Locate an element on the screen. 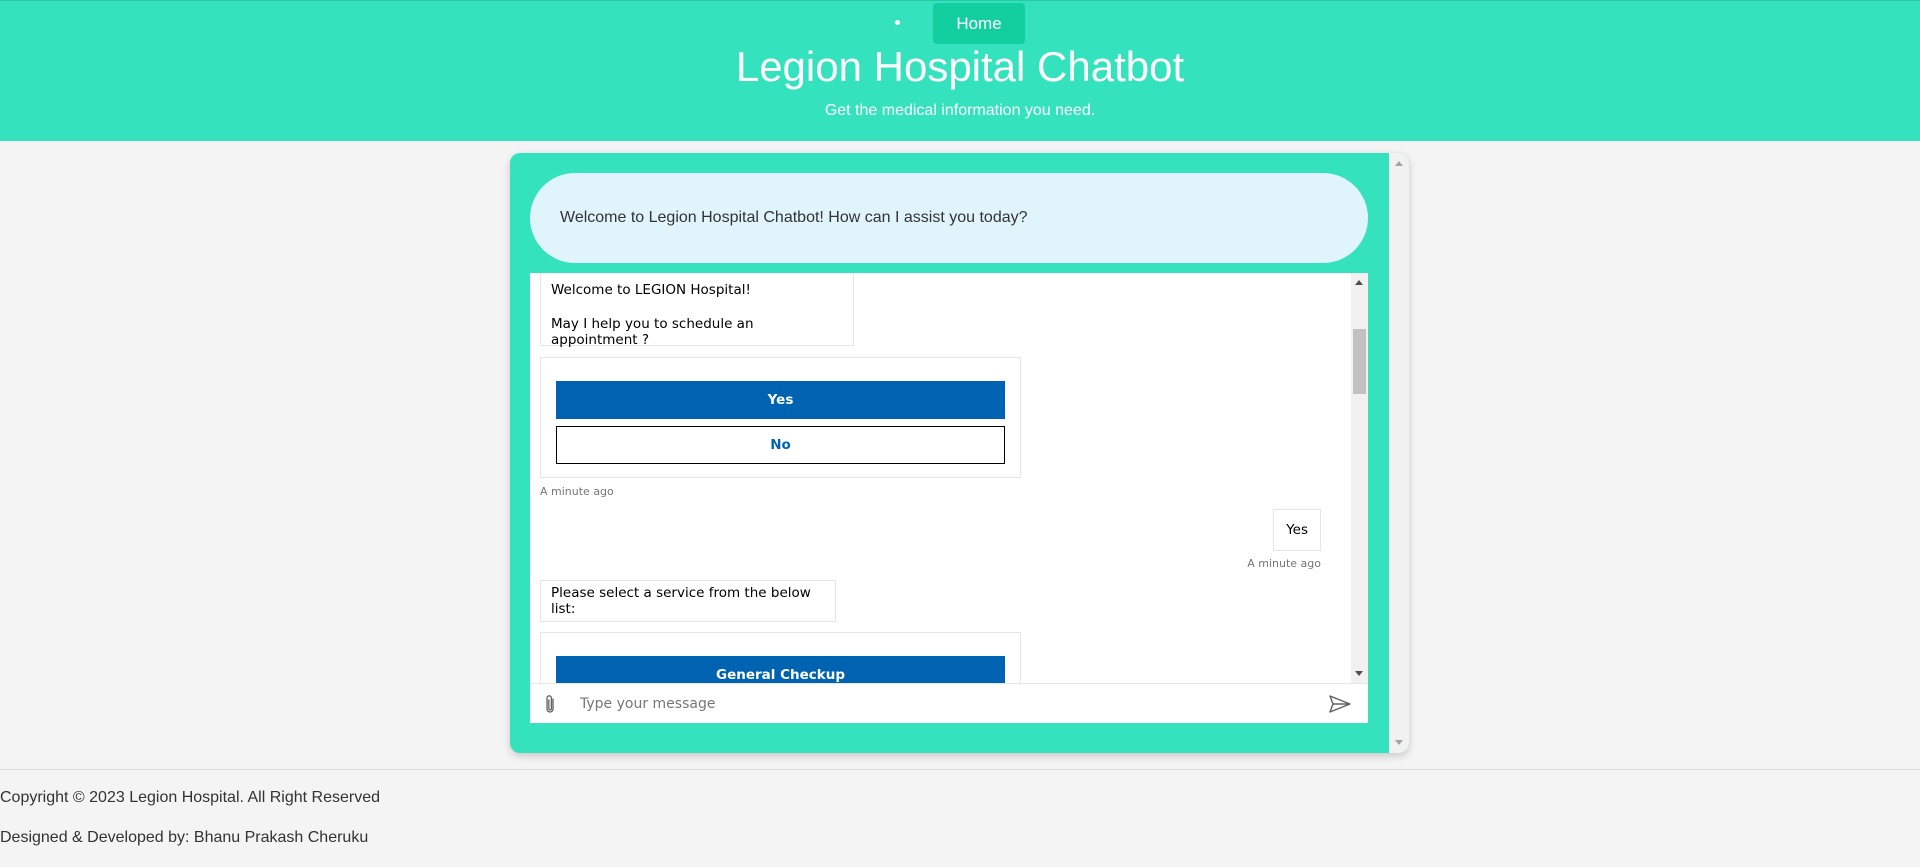 The width and height of the screenshot is (1920, 867). general-checkup-button: General Checkup is located at coordinates (780, 669).